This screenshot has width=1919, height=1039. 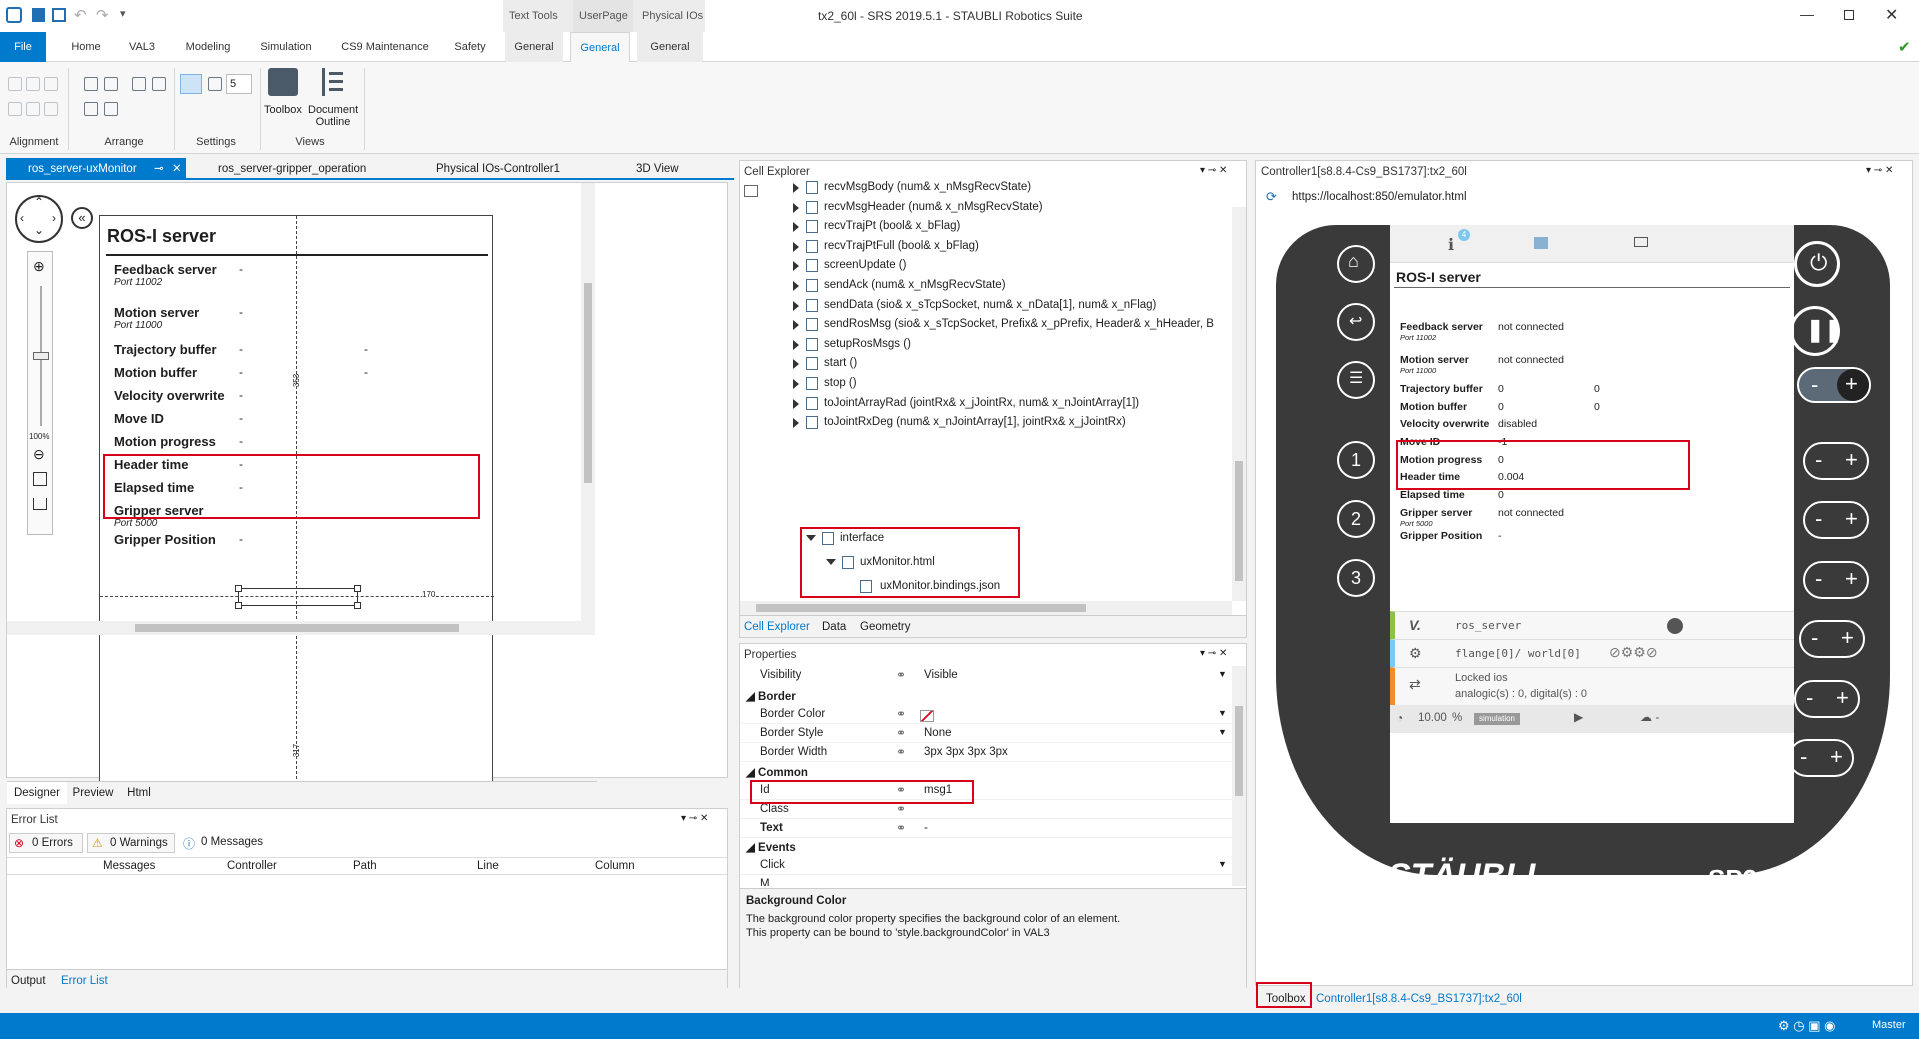 What do you see at coordinates (239, 84) in the screenshot?
I see `grid-size-select: 5` at bounding box center [239, 84].